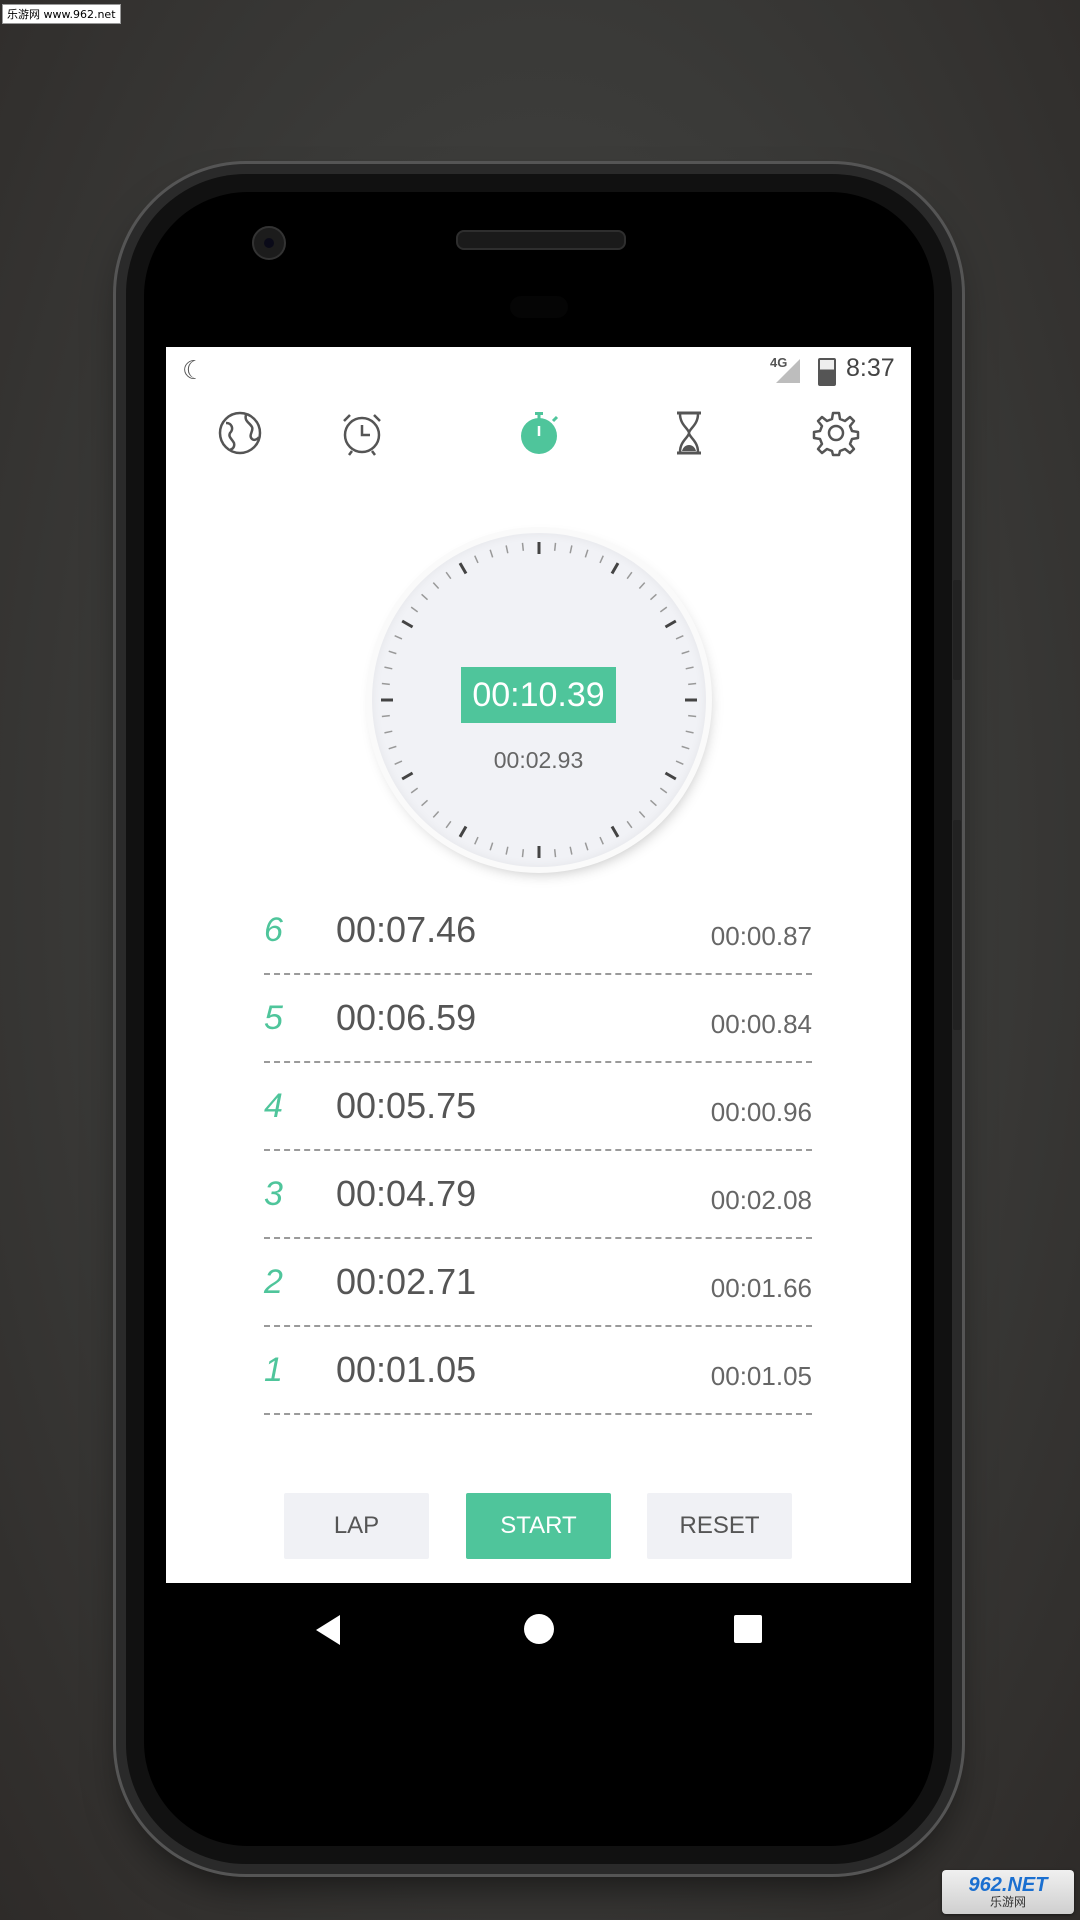 This screenshot has height=1920, width=1080. I want to click on alarm-clock-icon, so click(362, 435).